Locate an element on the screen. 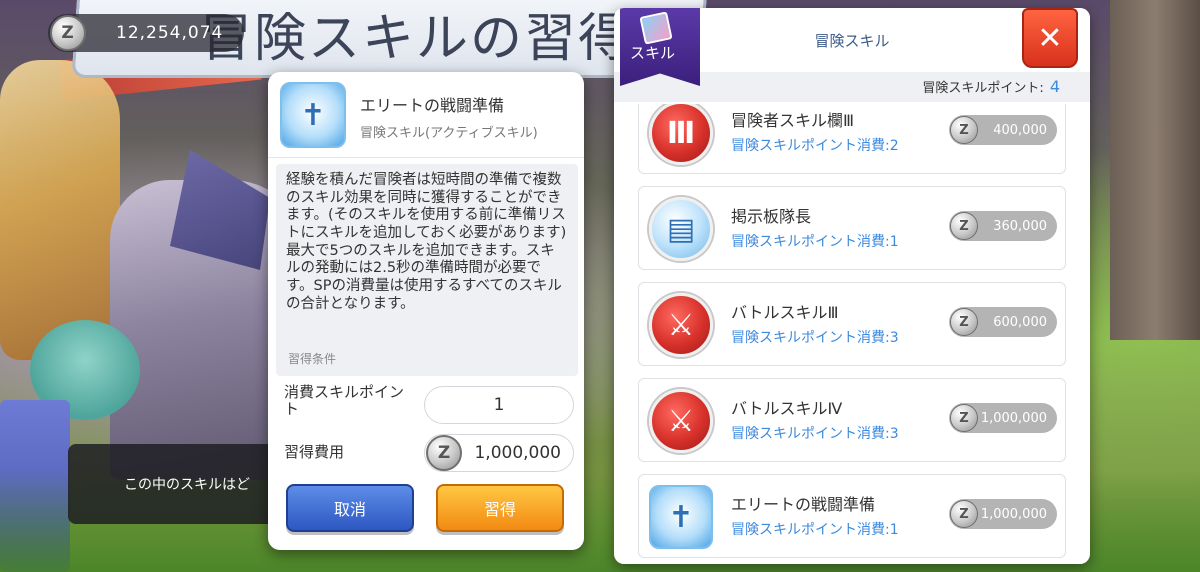 The height and width of the screenshot is (572, 1200). zeny-balance: Z 12,254,074 is located at coordinates (146, 33).